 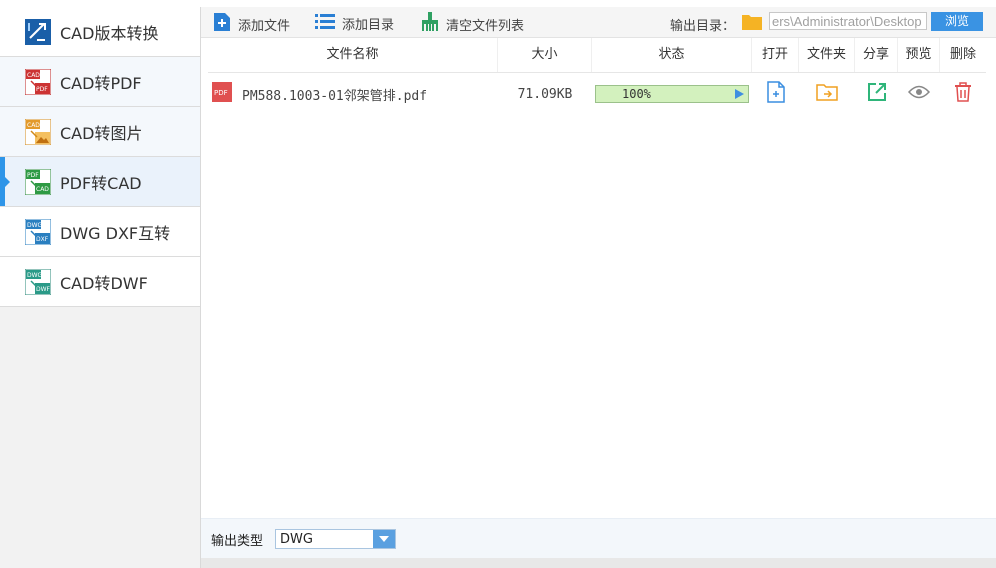 I want to click on sidebar-item-label: CAD转PDF, so click(x=101, y=83).